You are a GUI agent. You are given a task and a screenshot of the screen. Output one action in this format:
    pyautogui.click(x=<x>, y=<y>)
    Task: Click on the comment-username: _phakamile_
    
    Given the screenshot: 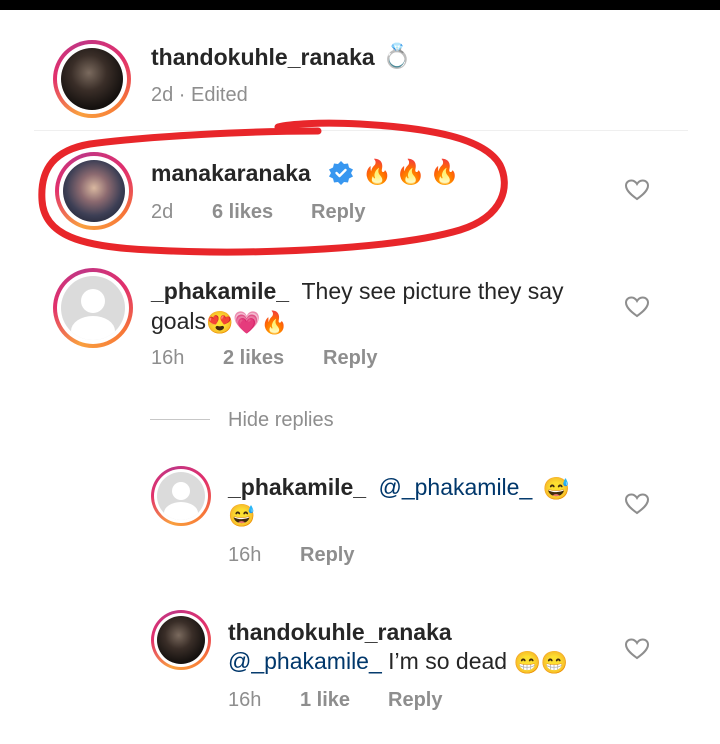 What is the action you would take?
    pyautogui.click(x=220, y=291)
    